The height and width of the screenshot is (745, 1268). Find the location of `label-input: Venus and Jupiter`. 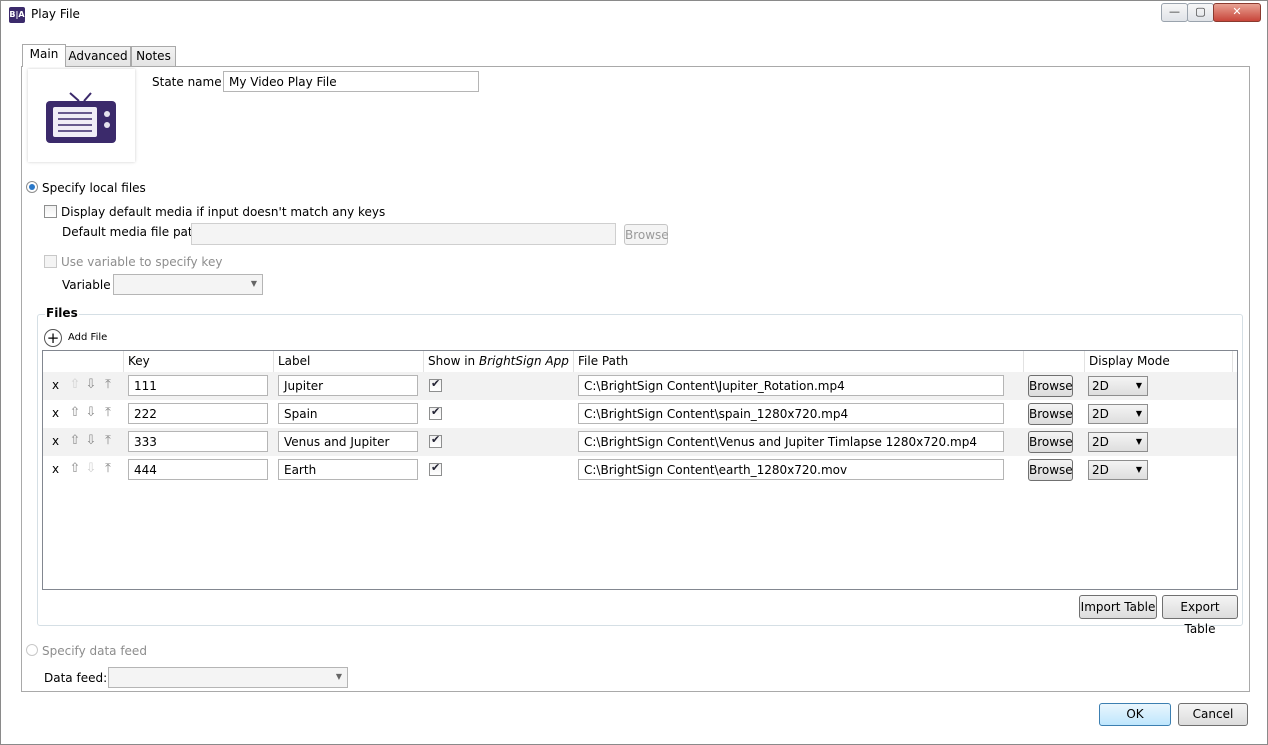

label-input: Venus and Jupiter is located at coordinates (348, 441).